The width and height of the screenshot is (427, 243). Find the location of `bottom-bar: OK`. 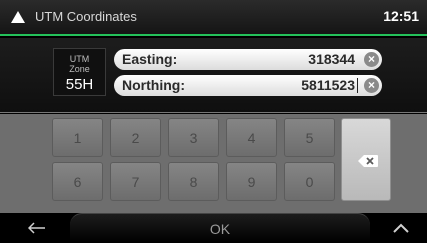

bottom-bar: OK is located at coordinates (213, 228).